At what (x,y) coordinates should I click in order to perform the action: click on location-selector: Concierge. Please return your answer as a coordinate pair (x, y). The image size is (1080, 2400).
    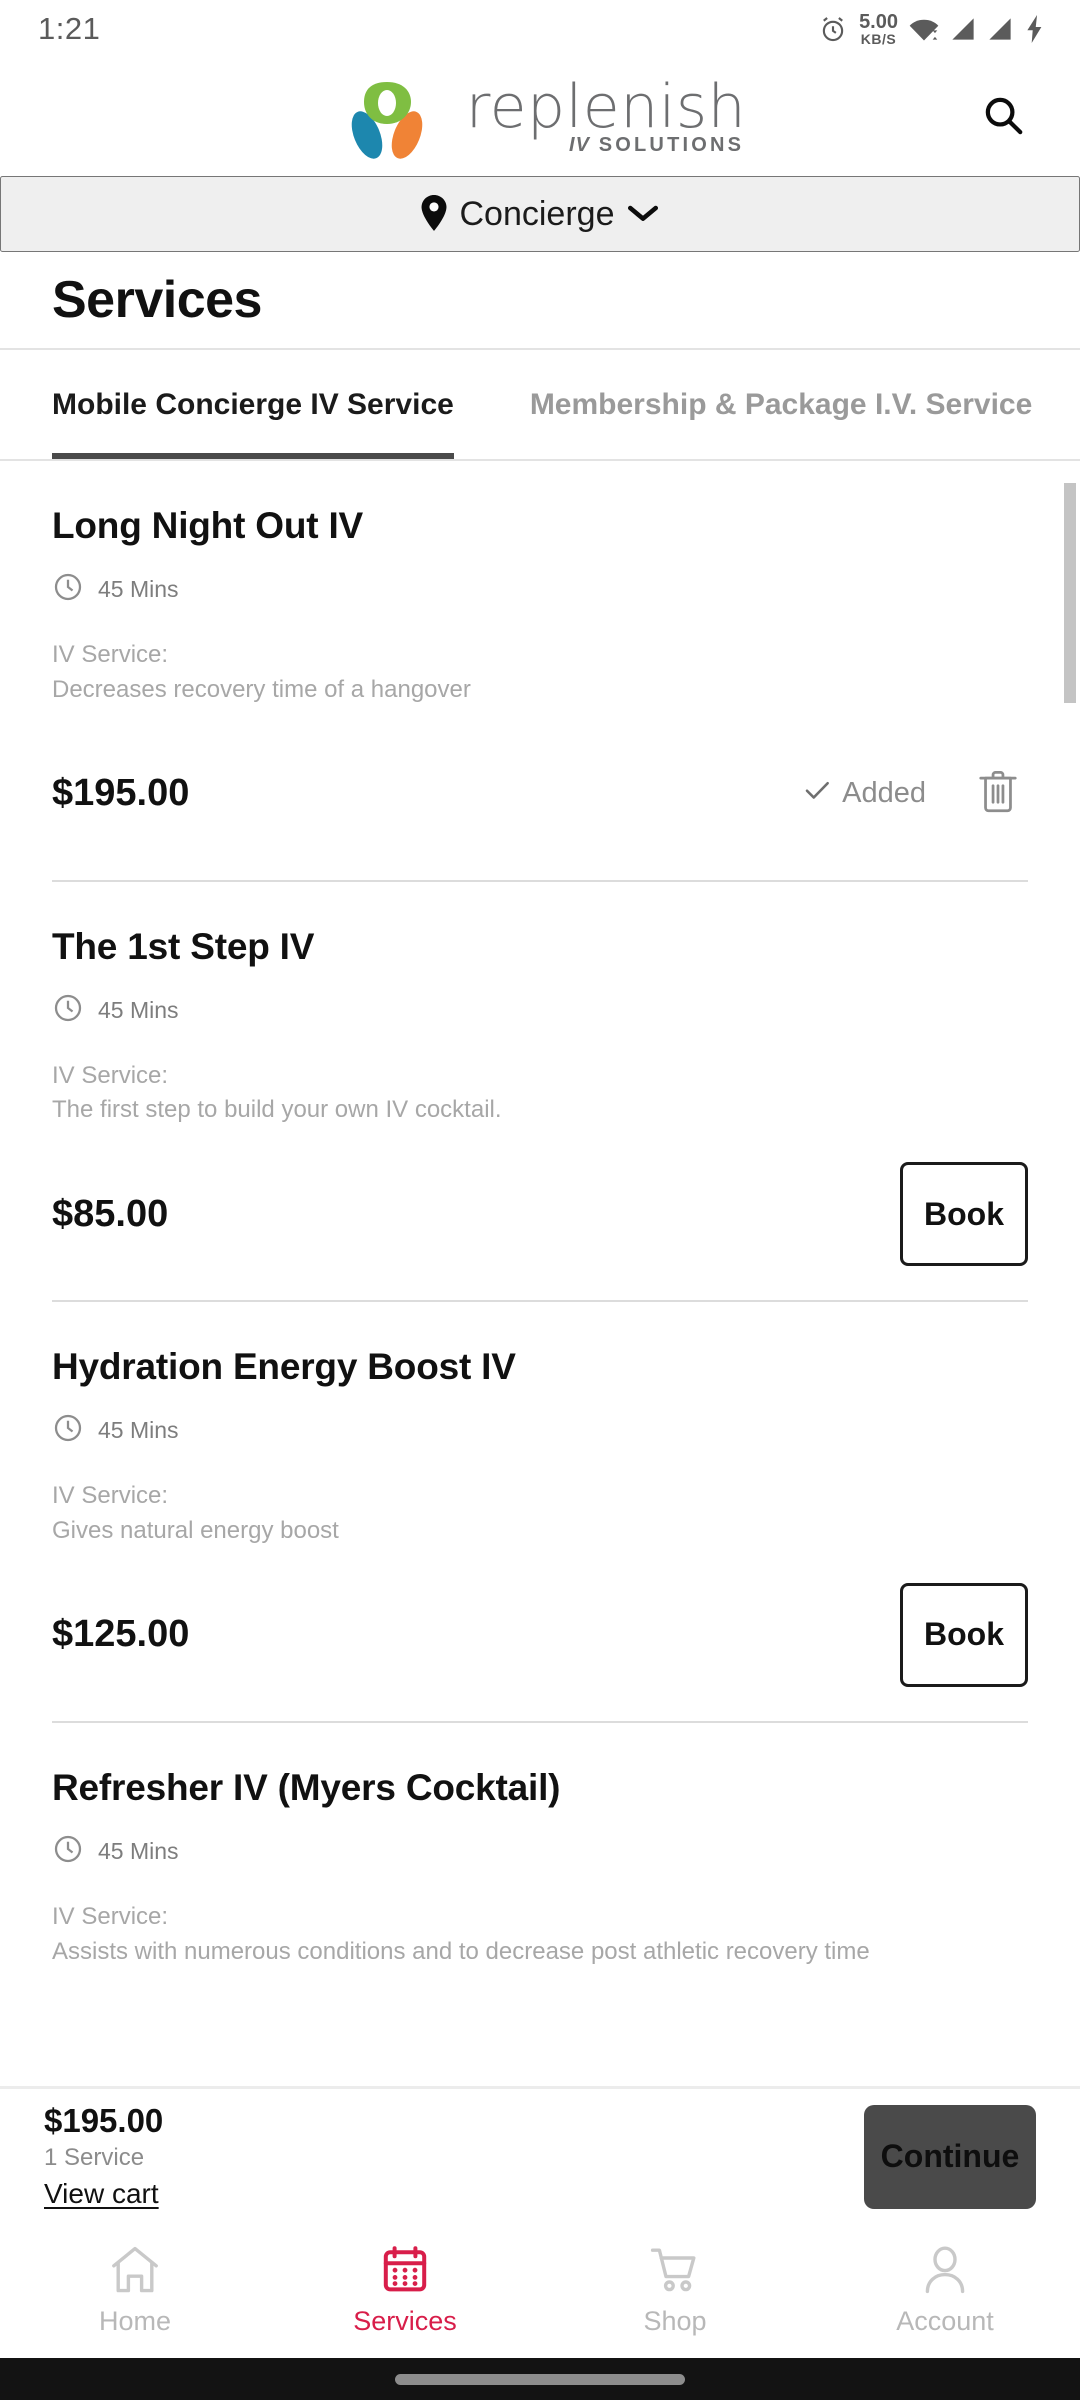
    Looking at the image, I should click on (540, 214).